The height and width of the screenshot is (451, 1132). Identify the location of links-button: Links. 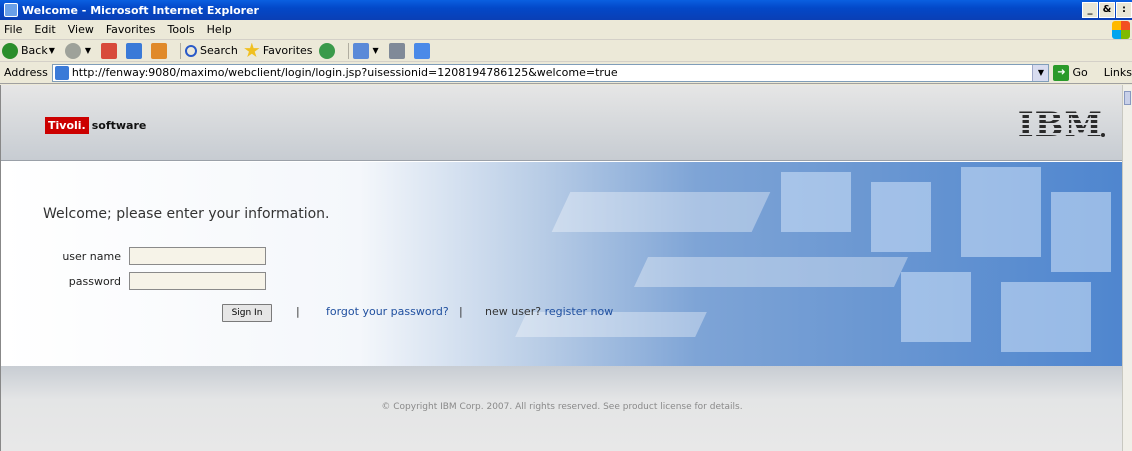
(1118, 72).